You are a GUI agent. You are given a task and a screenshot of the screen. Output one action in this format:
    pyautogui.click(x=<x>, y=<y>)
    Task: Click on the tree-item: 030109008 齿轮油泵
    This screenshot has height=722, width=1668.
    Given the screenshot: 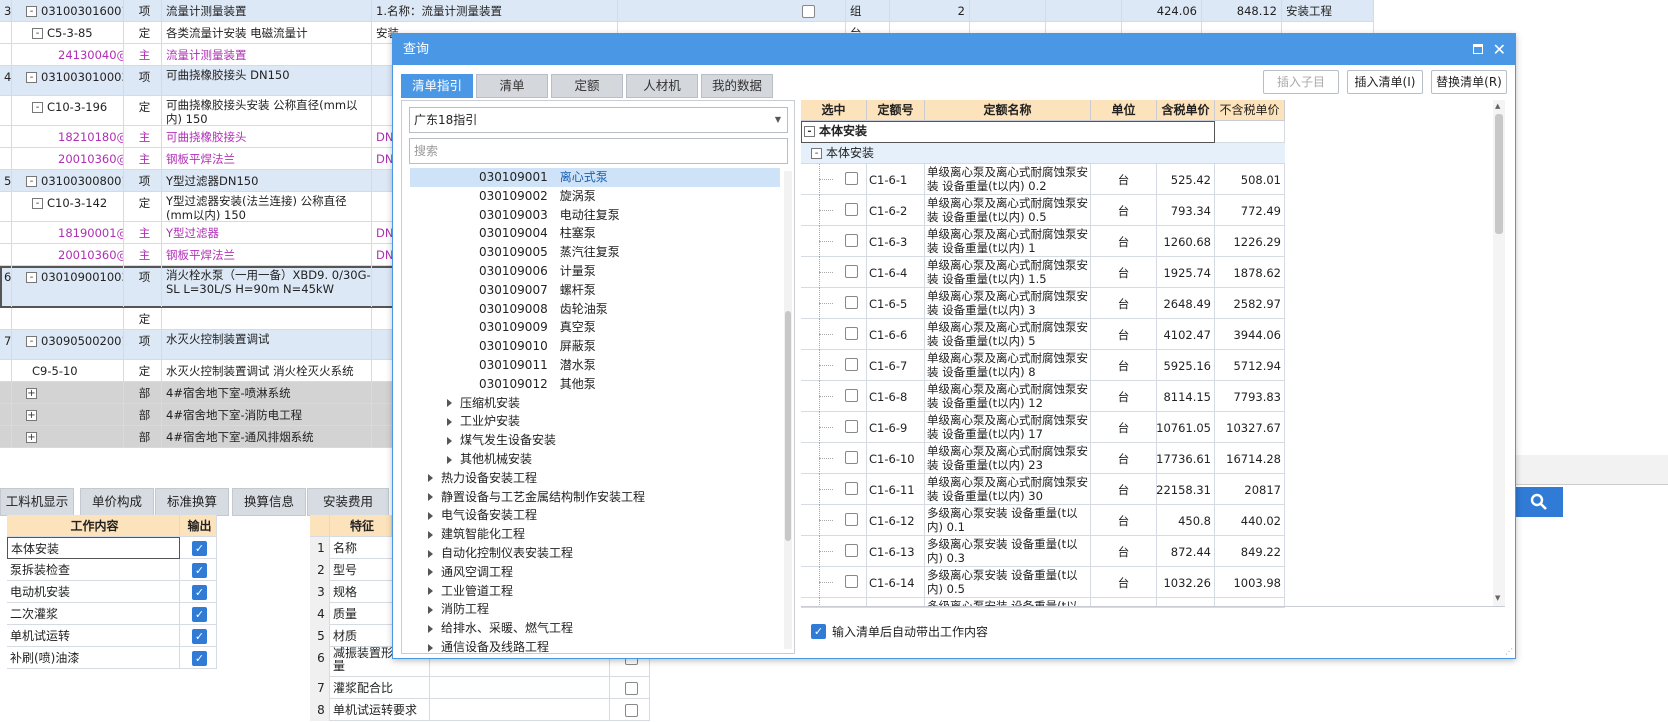 What is the action you would take?
    pyautogui.click(x=595, y=309)
    